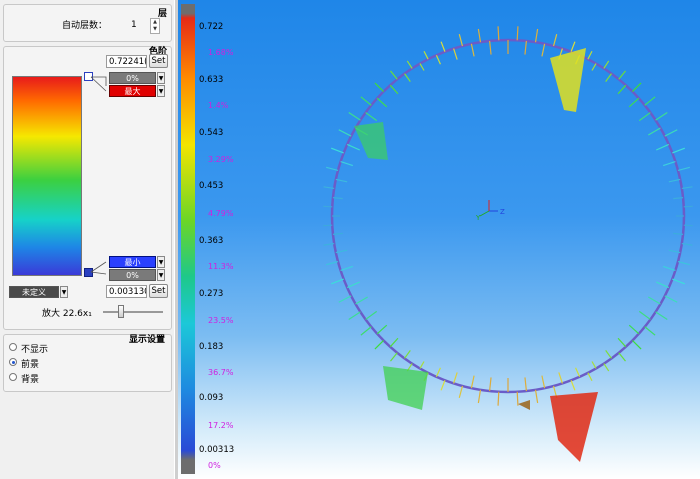 The height and width of the screenshot is (479, 700). Describe the element at coordinates (121, 311) in the screenshot. I see `slider-thumb-icon` at that location.